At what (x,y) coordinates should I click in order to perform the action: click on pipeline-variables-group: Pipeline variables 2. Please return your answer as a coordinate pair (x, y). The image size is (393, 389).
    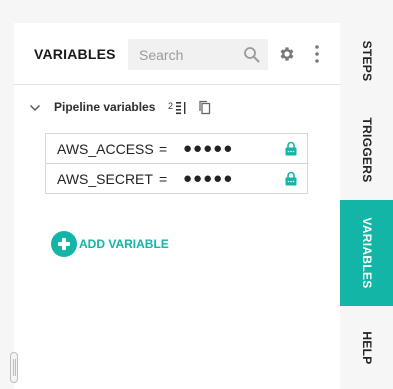
    Looking at the image, I should click on (178, 109).